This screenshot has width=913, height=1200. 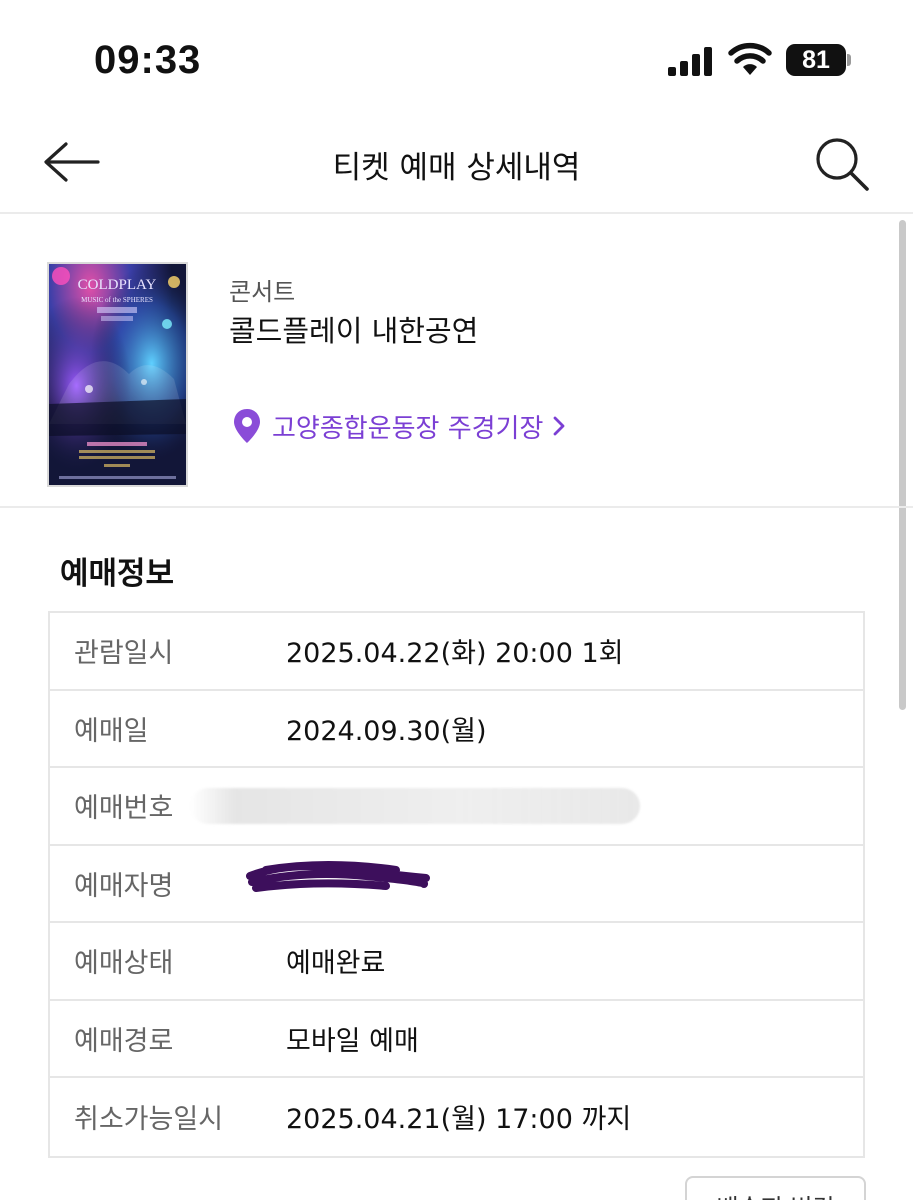 What do you see at coordinates (354, 331) in the screenshot?
I see `event-name: 콜드플레이 내한공연` at bounding box center [354, 331].